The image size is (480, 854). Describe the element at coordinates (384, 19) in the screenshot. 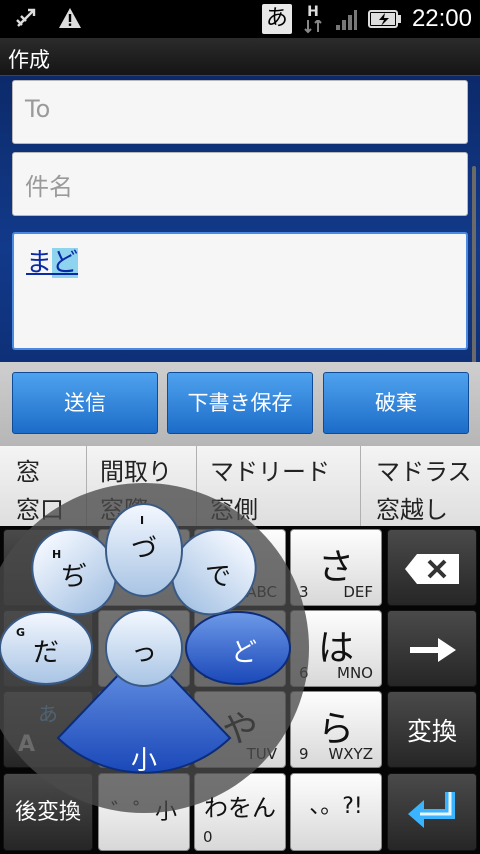

I see `battery-charging-icon` at that location.